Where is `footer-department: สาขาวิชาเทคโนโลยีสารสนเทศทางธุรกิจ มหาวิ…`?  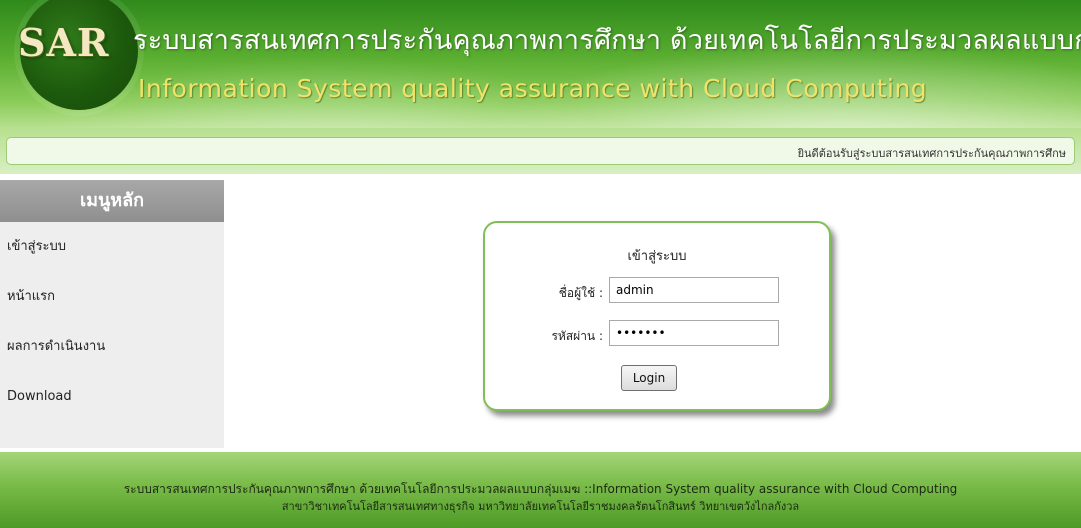
footer-department: สาขาวิชาเทคโนโลยีสารสนเทศทางธุรกิจ มหาวิ… is located at coordinates (540, 506).